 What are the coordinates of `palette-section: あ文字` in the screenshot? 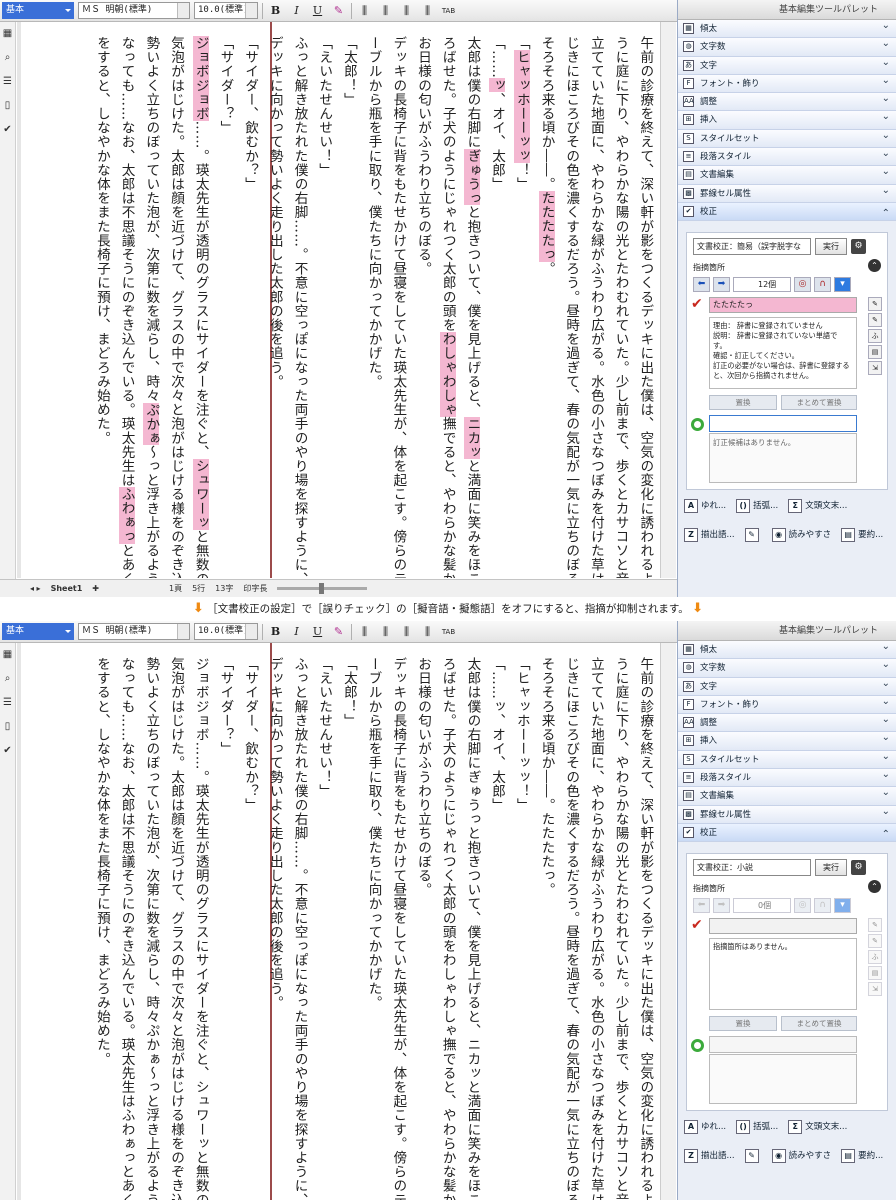 It's located at (787, 64).